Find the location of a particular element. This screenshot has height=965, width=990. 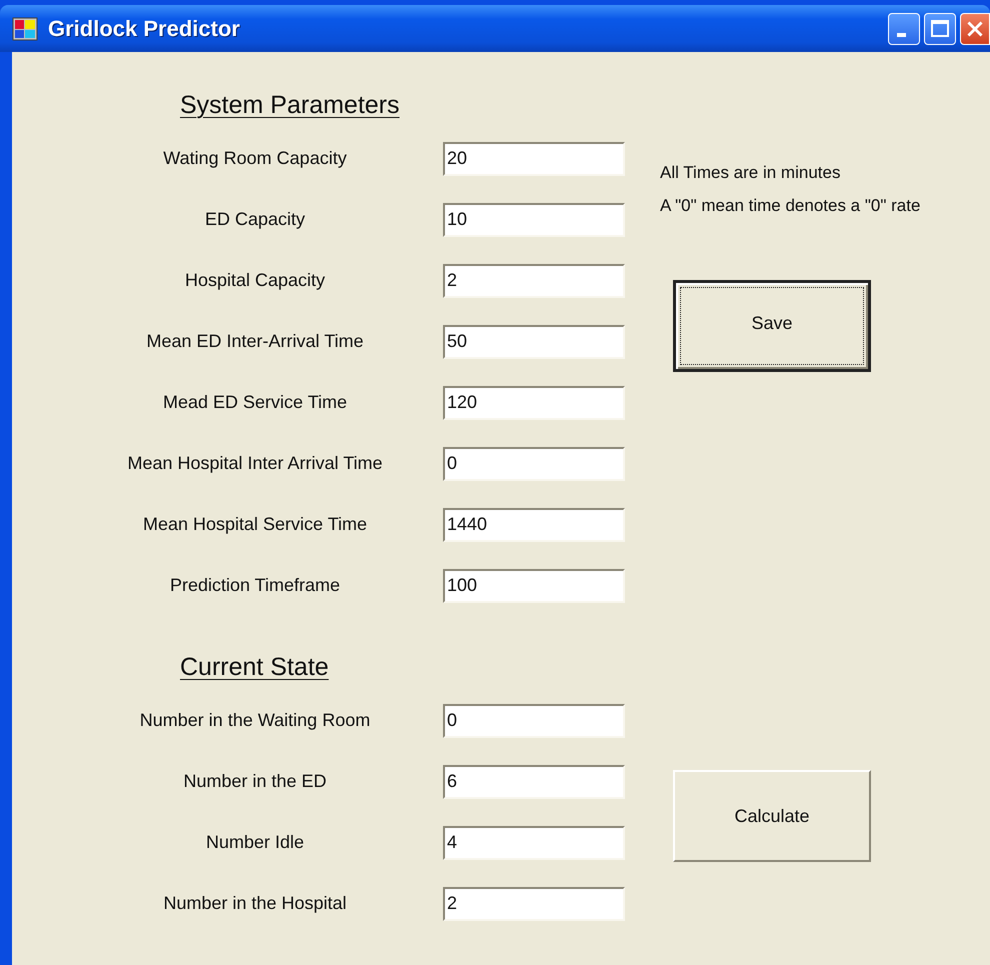

field-label: Number in the ED is located at coordinates (255, 781).